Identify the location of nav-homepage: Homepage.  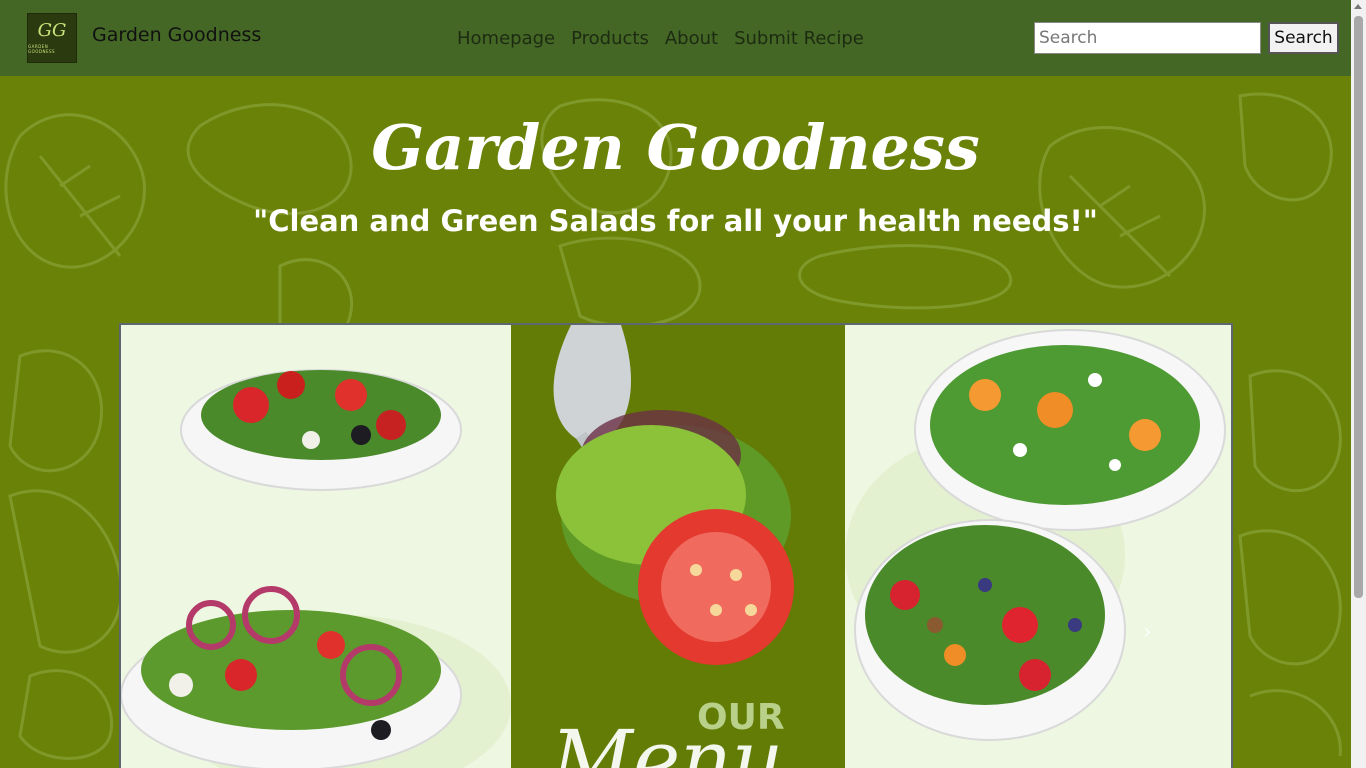
(506, 38).